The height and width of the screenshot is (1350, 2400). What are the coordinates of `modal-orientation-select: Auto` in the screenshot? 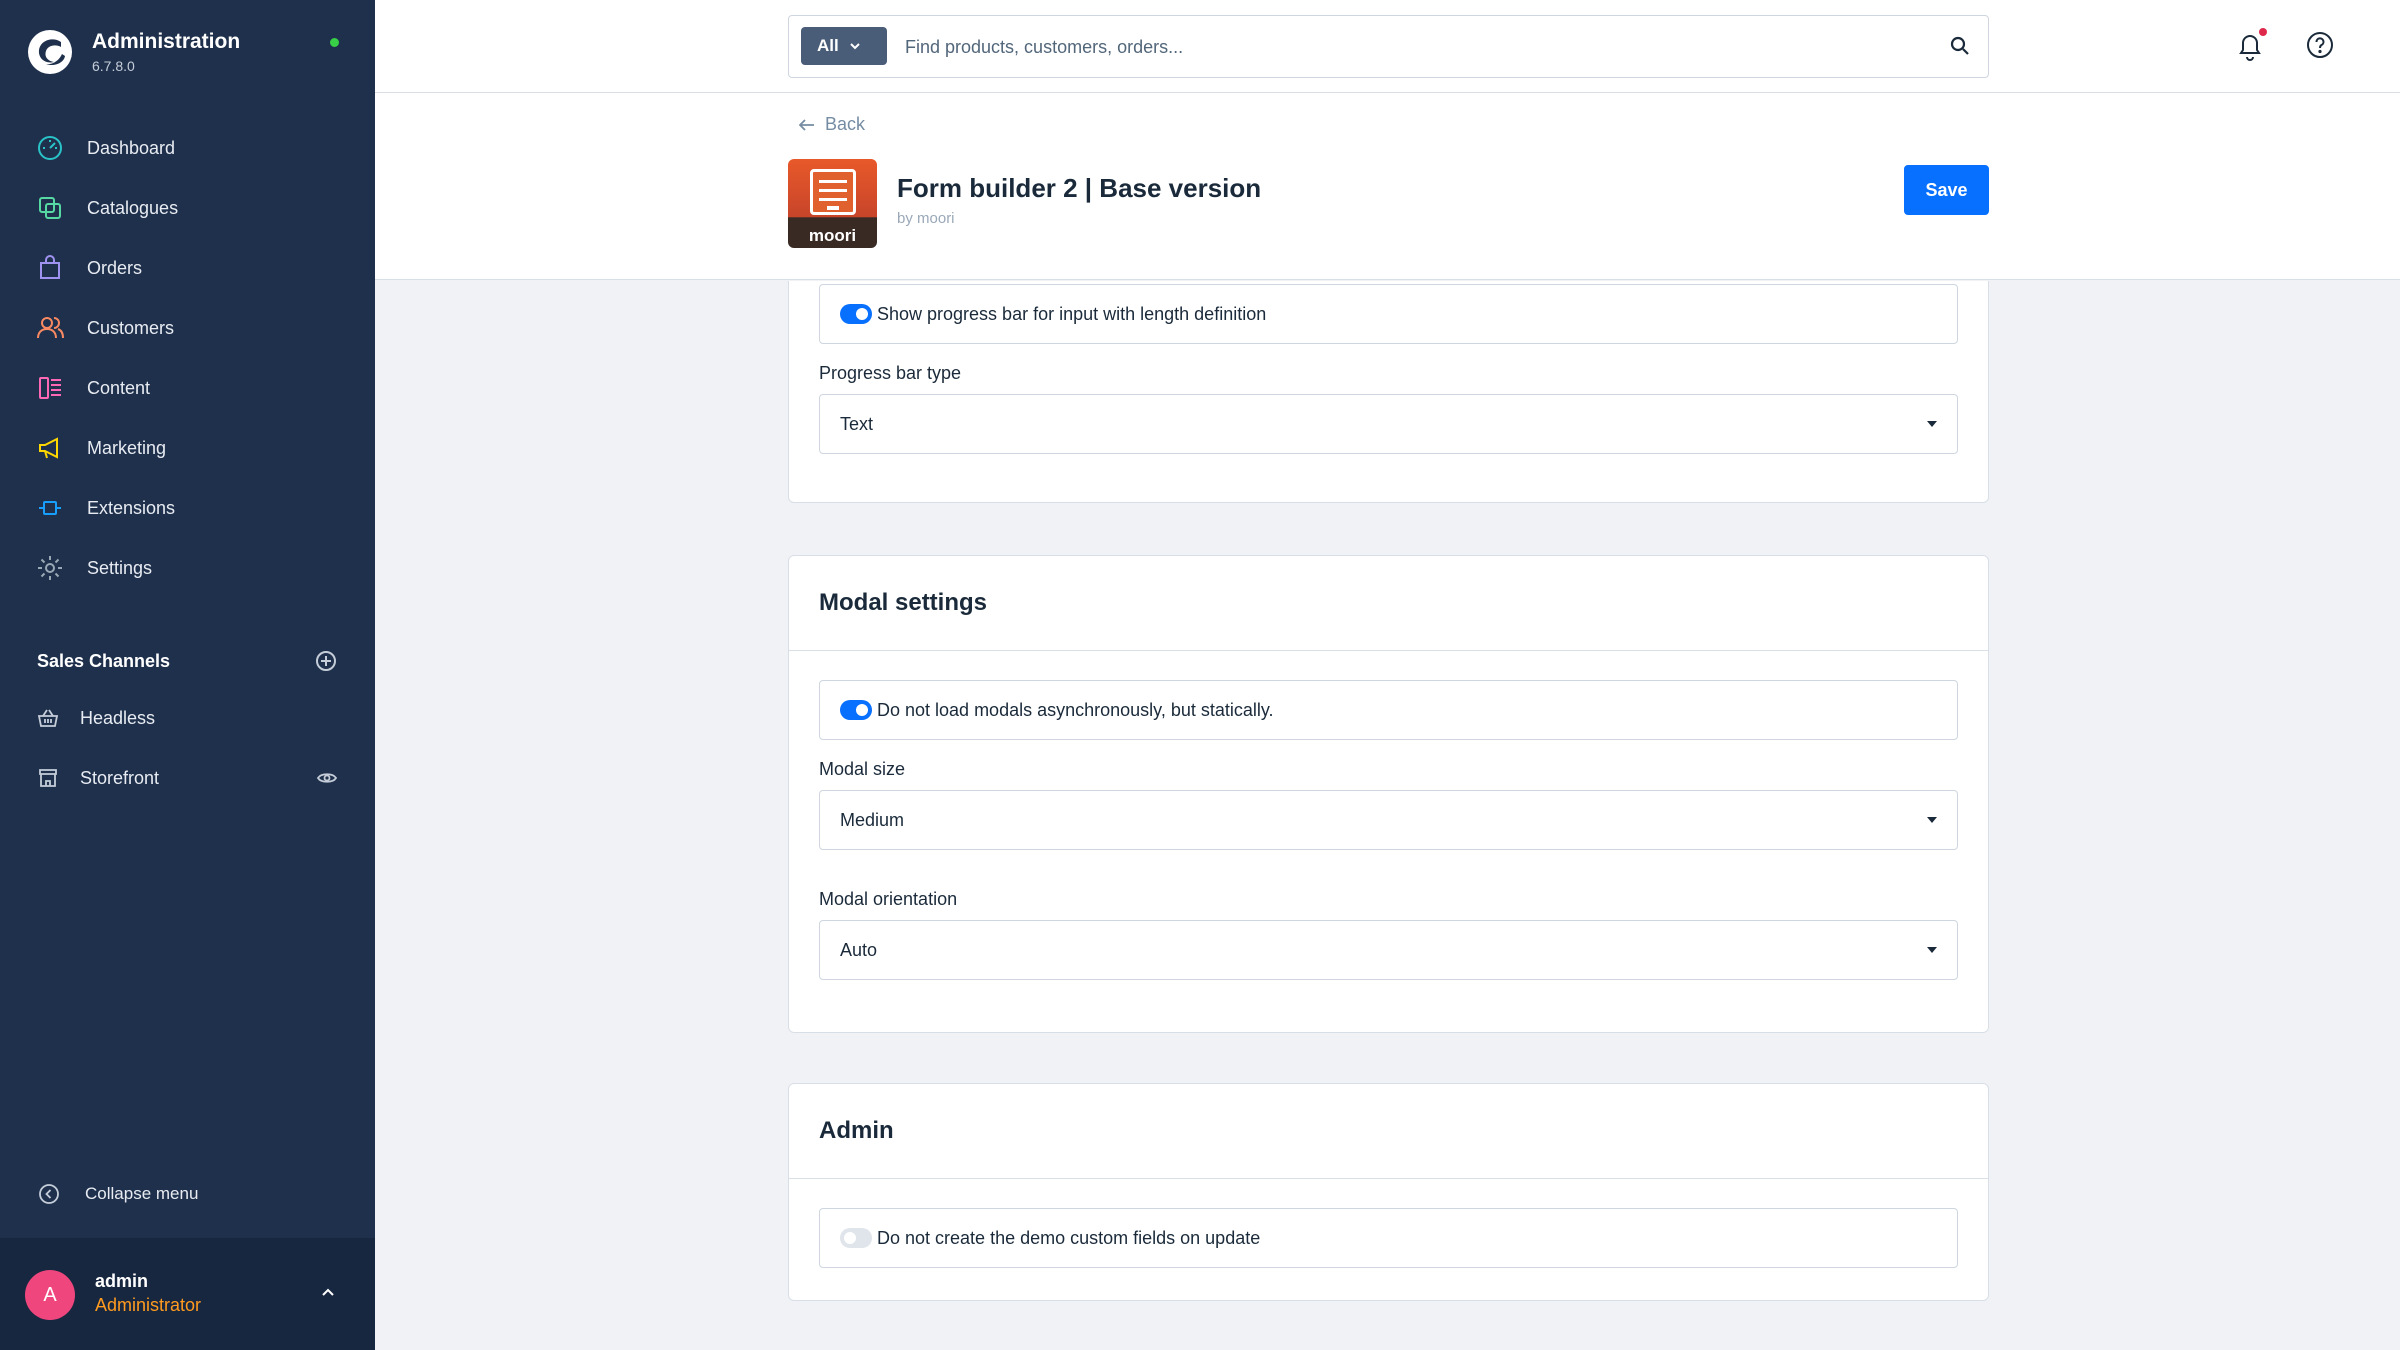 It's located at (1388, 950).